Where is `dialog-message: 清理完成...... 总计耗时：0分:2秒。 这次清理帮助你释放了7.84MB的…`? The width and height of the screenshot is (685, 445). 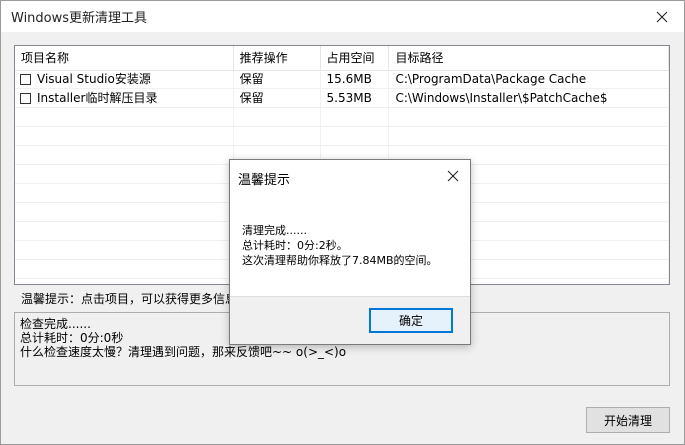 dialog-message: 清理完成...... 总计耗时：0分:2秒。 这次清理帮助你释放了7.84MB的… is located at coordinates (340, 245).